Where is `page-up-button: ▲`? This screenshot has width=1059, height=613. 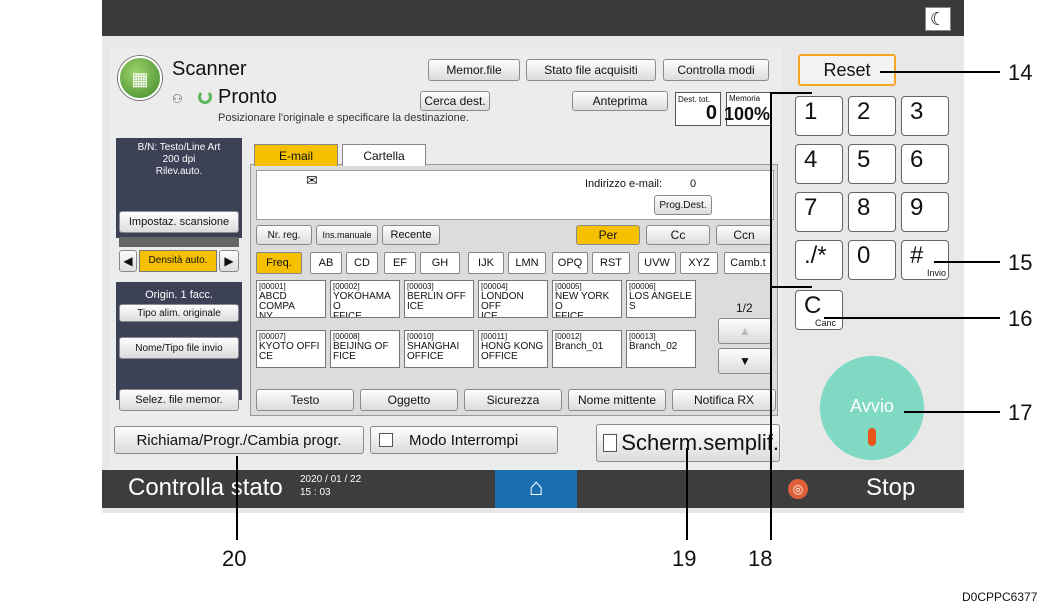
page-up-button: ▲ is located at coordinates (745, 331).